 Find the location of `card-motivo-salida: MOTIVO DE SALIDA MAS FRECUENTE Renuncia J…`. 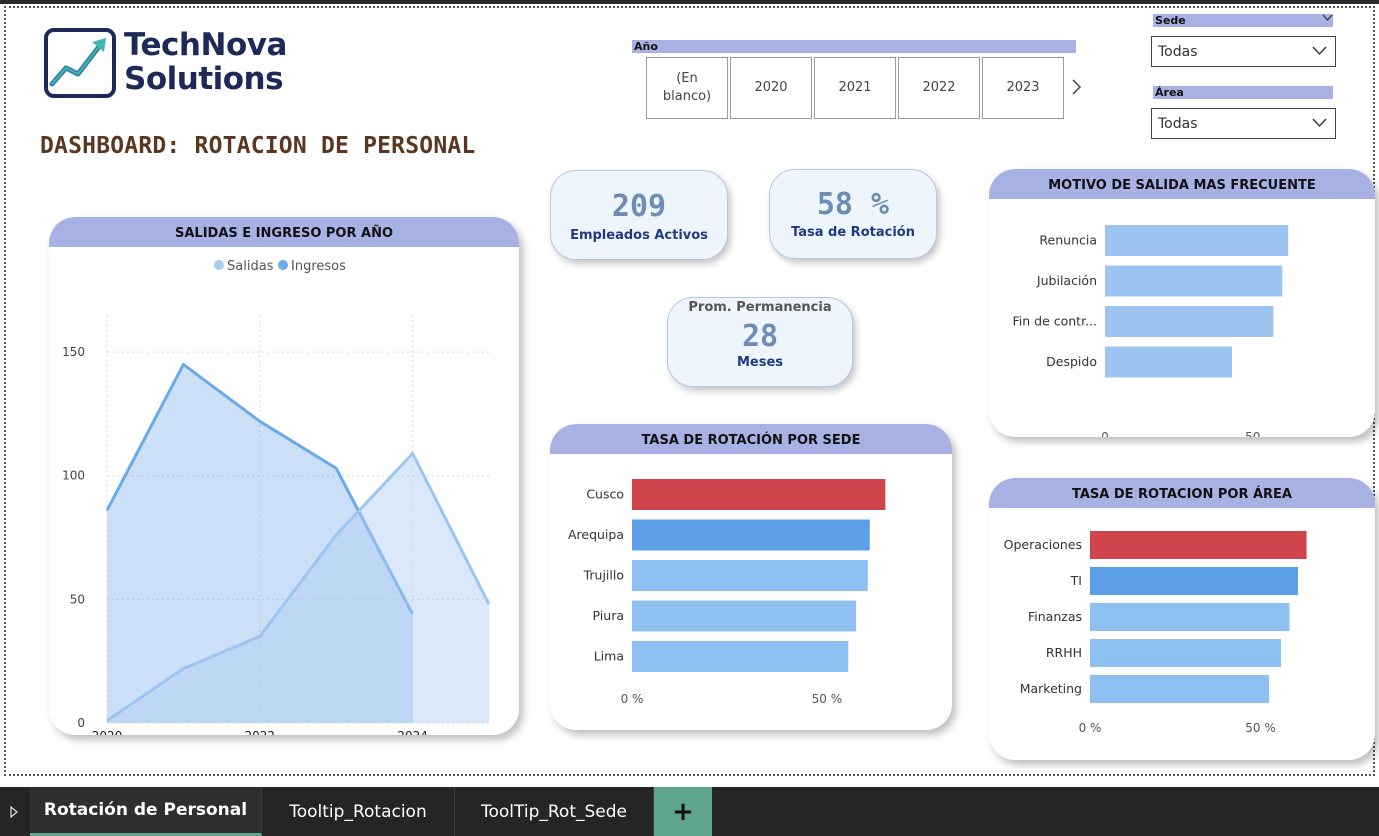

card-motivo-salida: MOTIVO DE SALIDA MAS FRECUENTE Renuncia J… is located at coordinates (1182, 303).